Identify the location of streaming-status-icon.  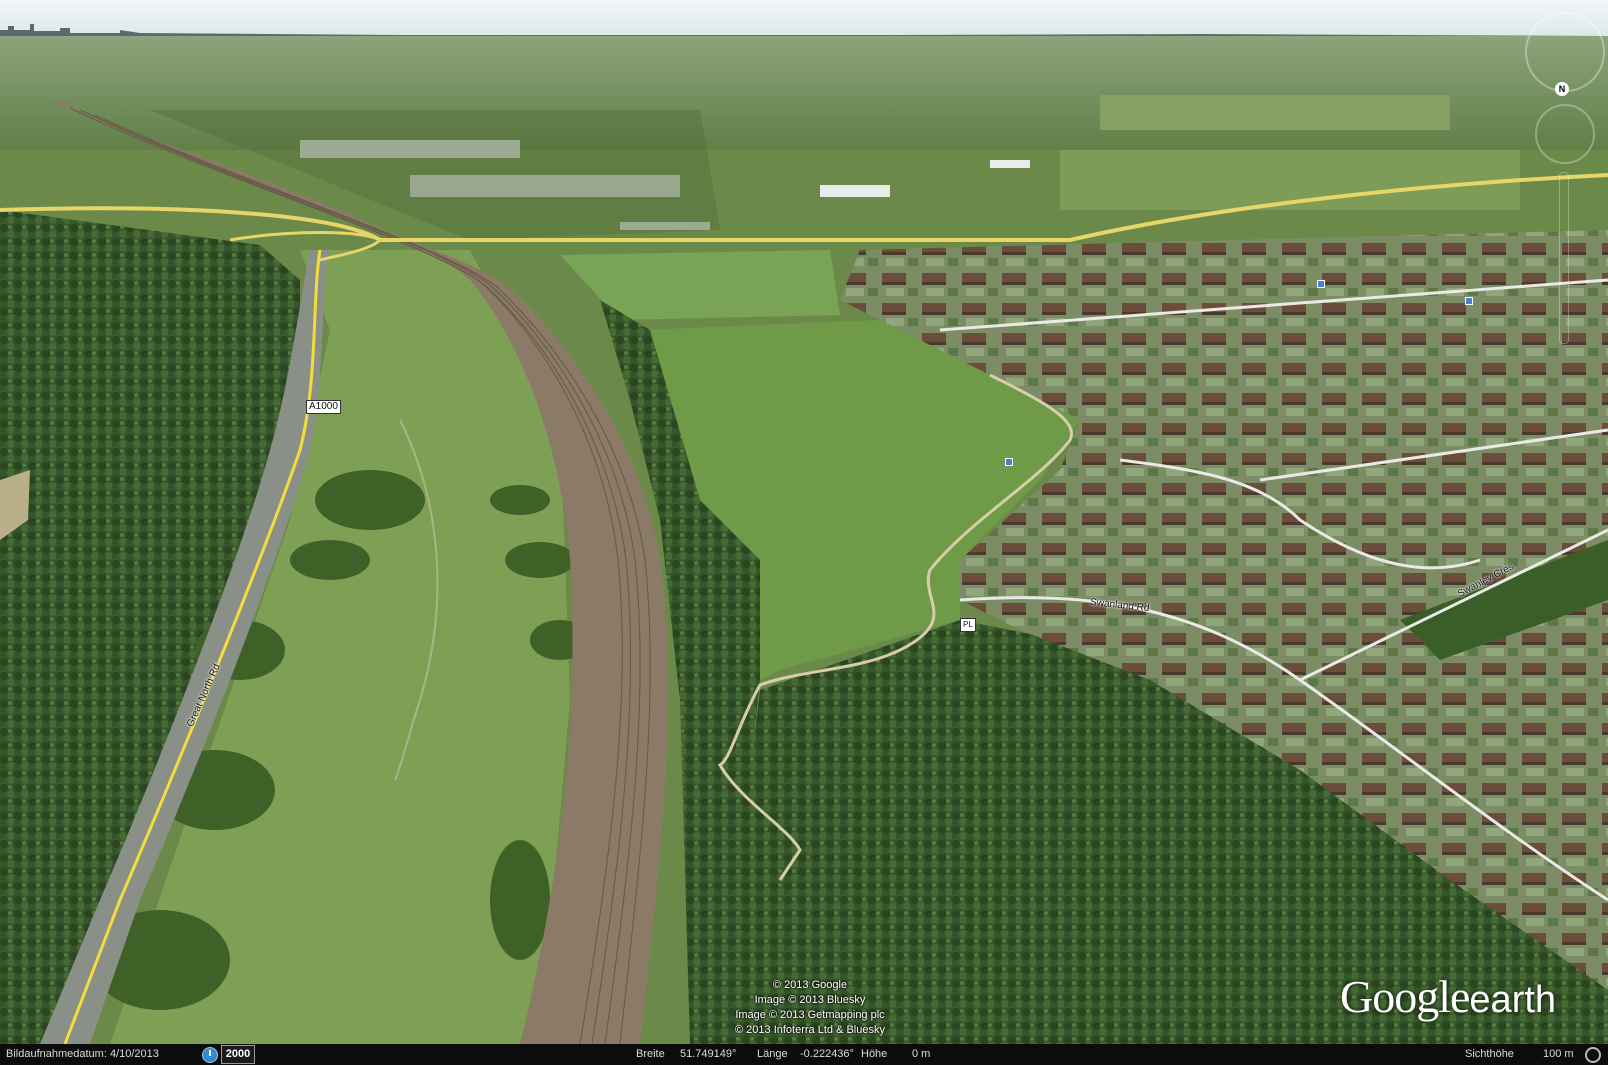
(1593, 1055).